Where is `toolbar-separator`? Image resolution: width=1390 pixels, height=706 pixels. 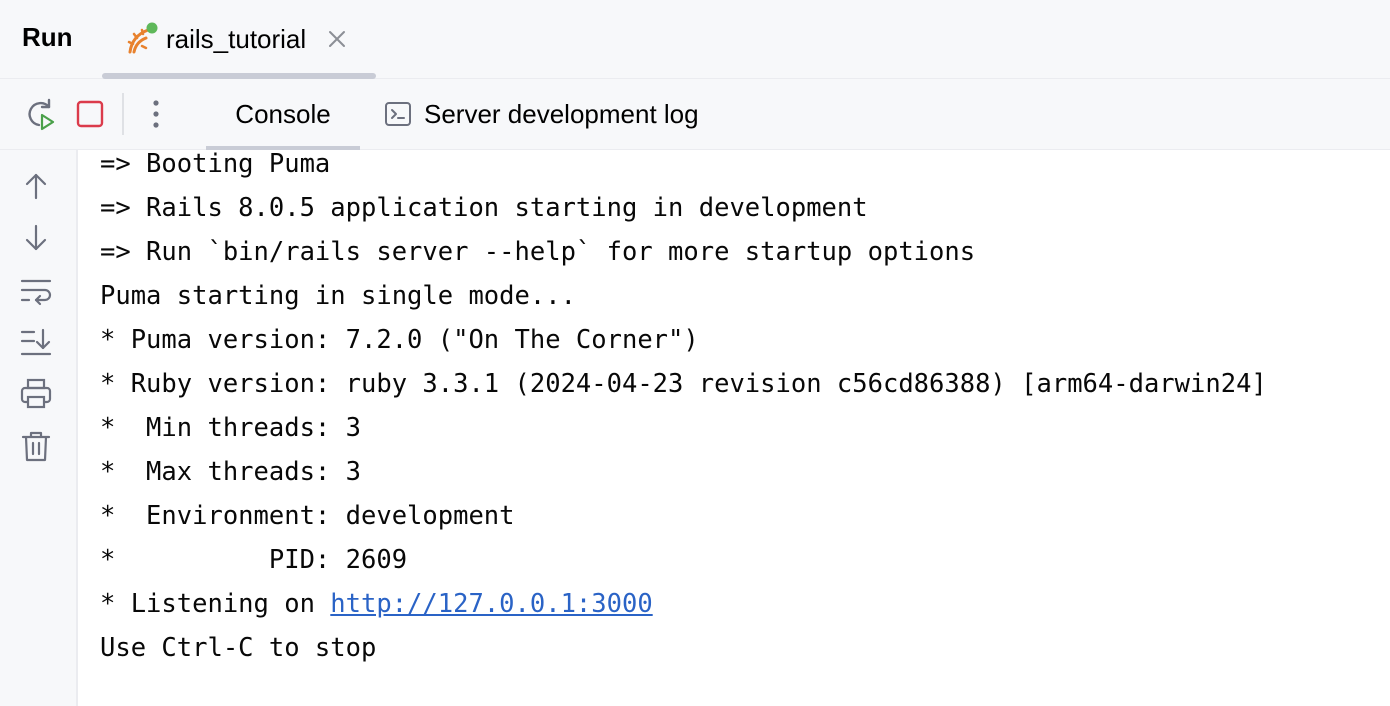 toolbar-separator is located at coordinates (123, 114).